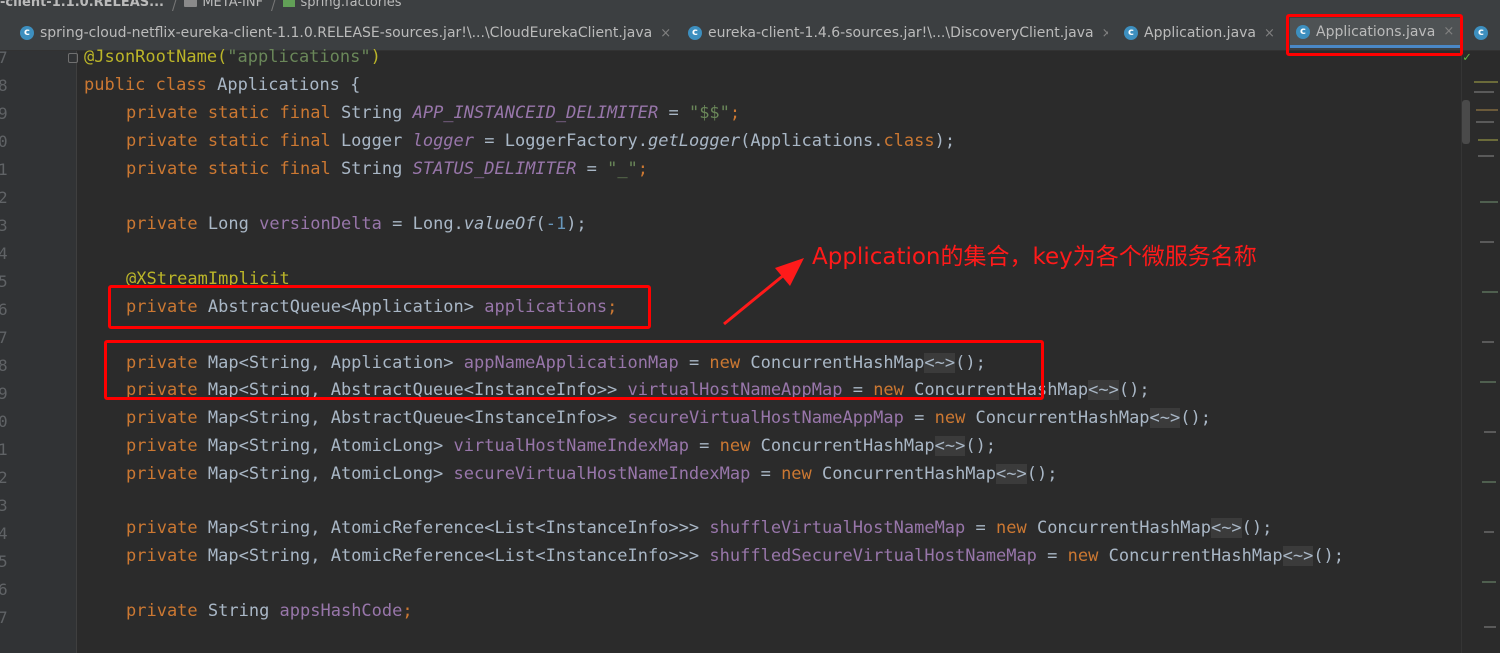  I want to click on annotation-arrow-icon, so click(763, 292).